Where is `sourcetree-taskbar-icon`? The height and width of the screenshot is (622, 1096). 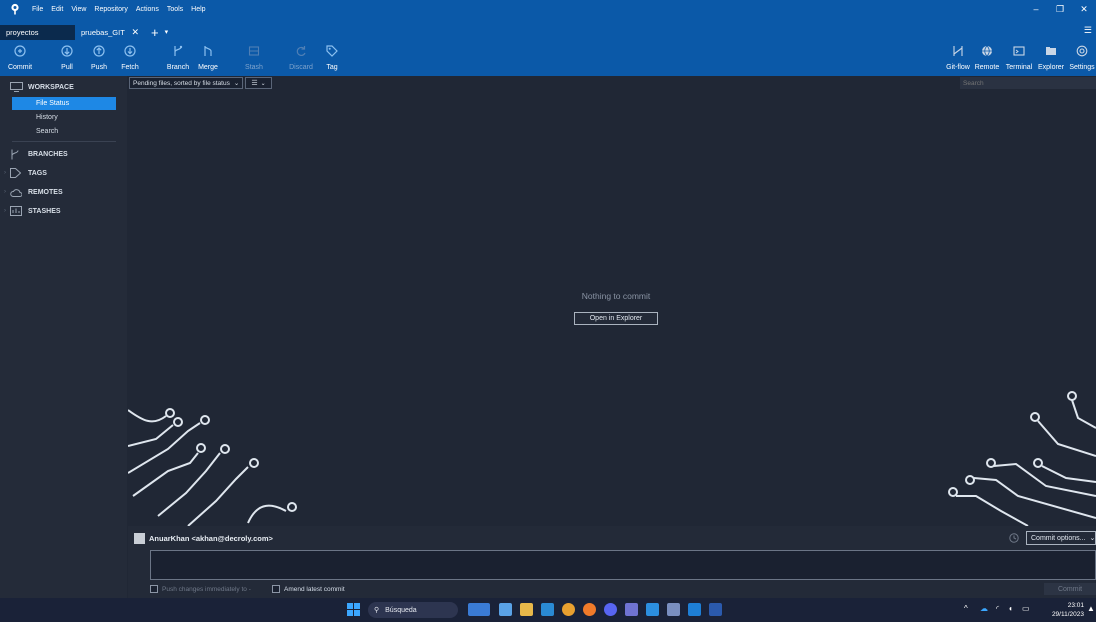 sourcetree-taskbar-icon is located at coordinates (694, 609).